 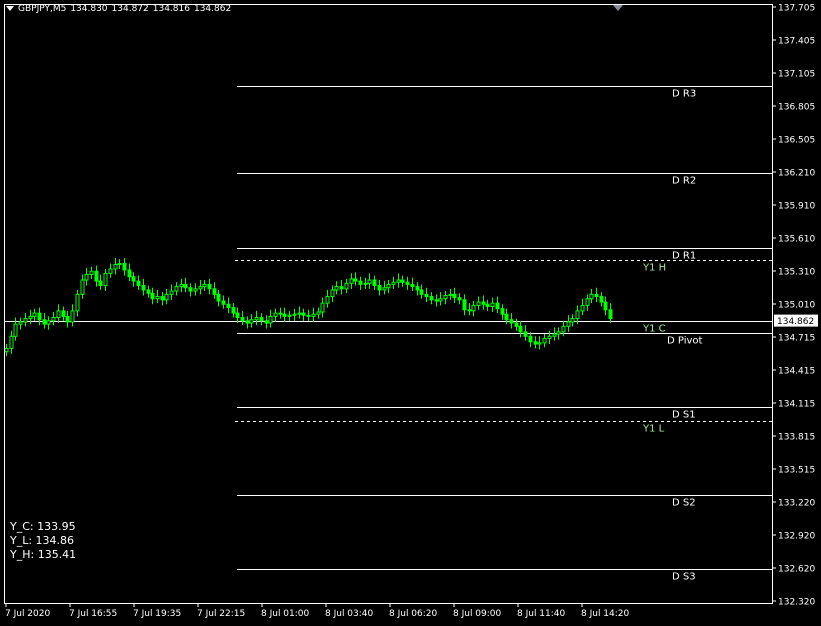 What do you see at coordinates (795, 322) in the screenshot?
I see `current-price-label: 134.862` at bounding box center [795, 322].